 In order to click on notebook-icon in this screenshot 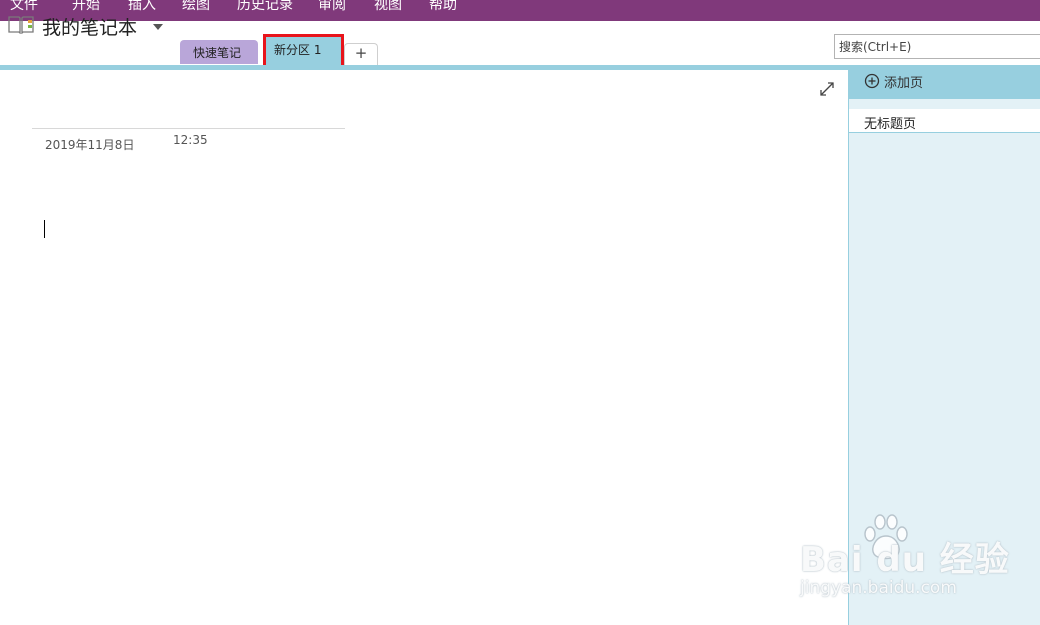, I will do `click(21, 24)`.